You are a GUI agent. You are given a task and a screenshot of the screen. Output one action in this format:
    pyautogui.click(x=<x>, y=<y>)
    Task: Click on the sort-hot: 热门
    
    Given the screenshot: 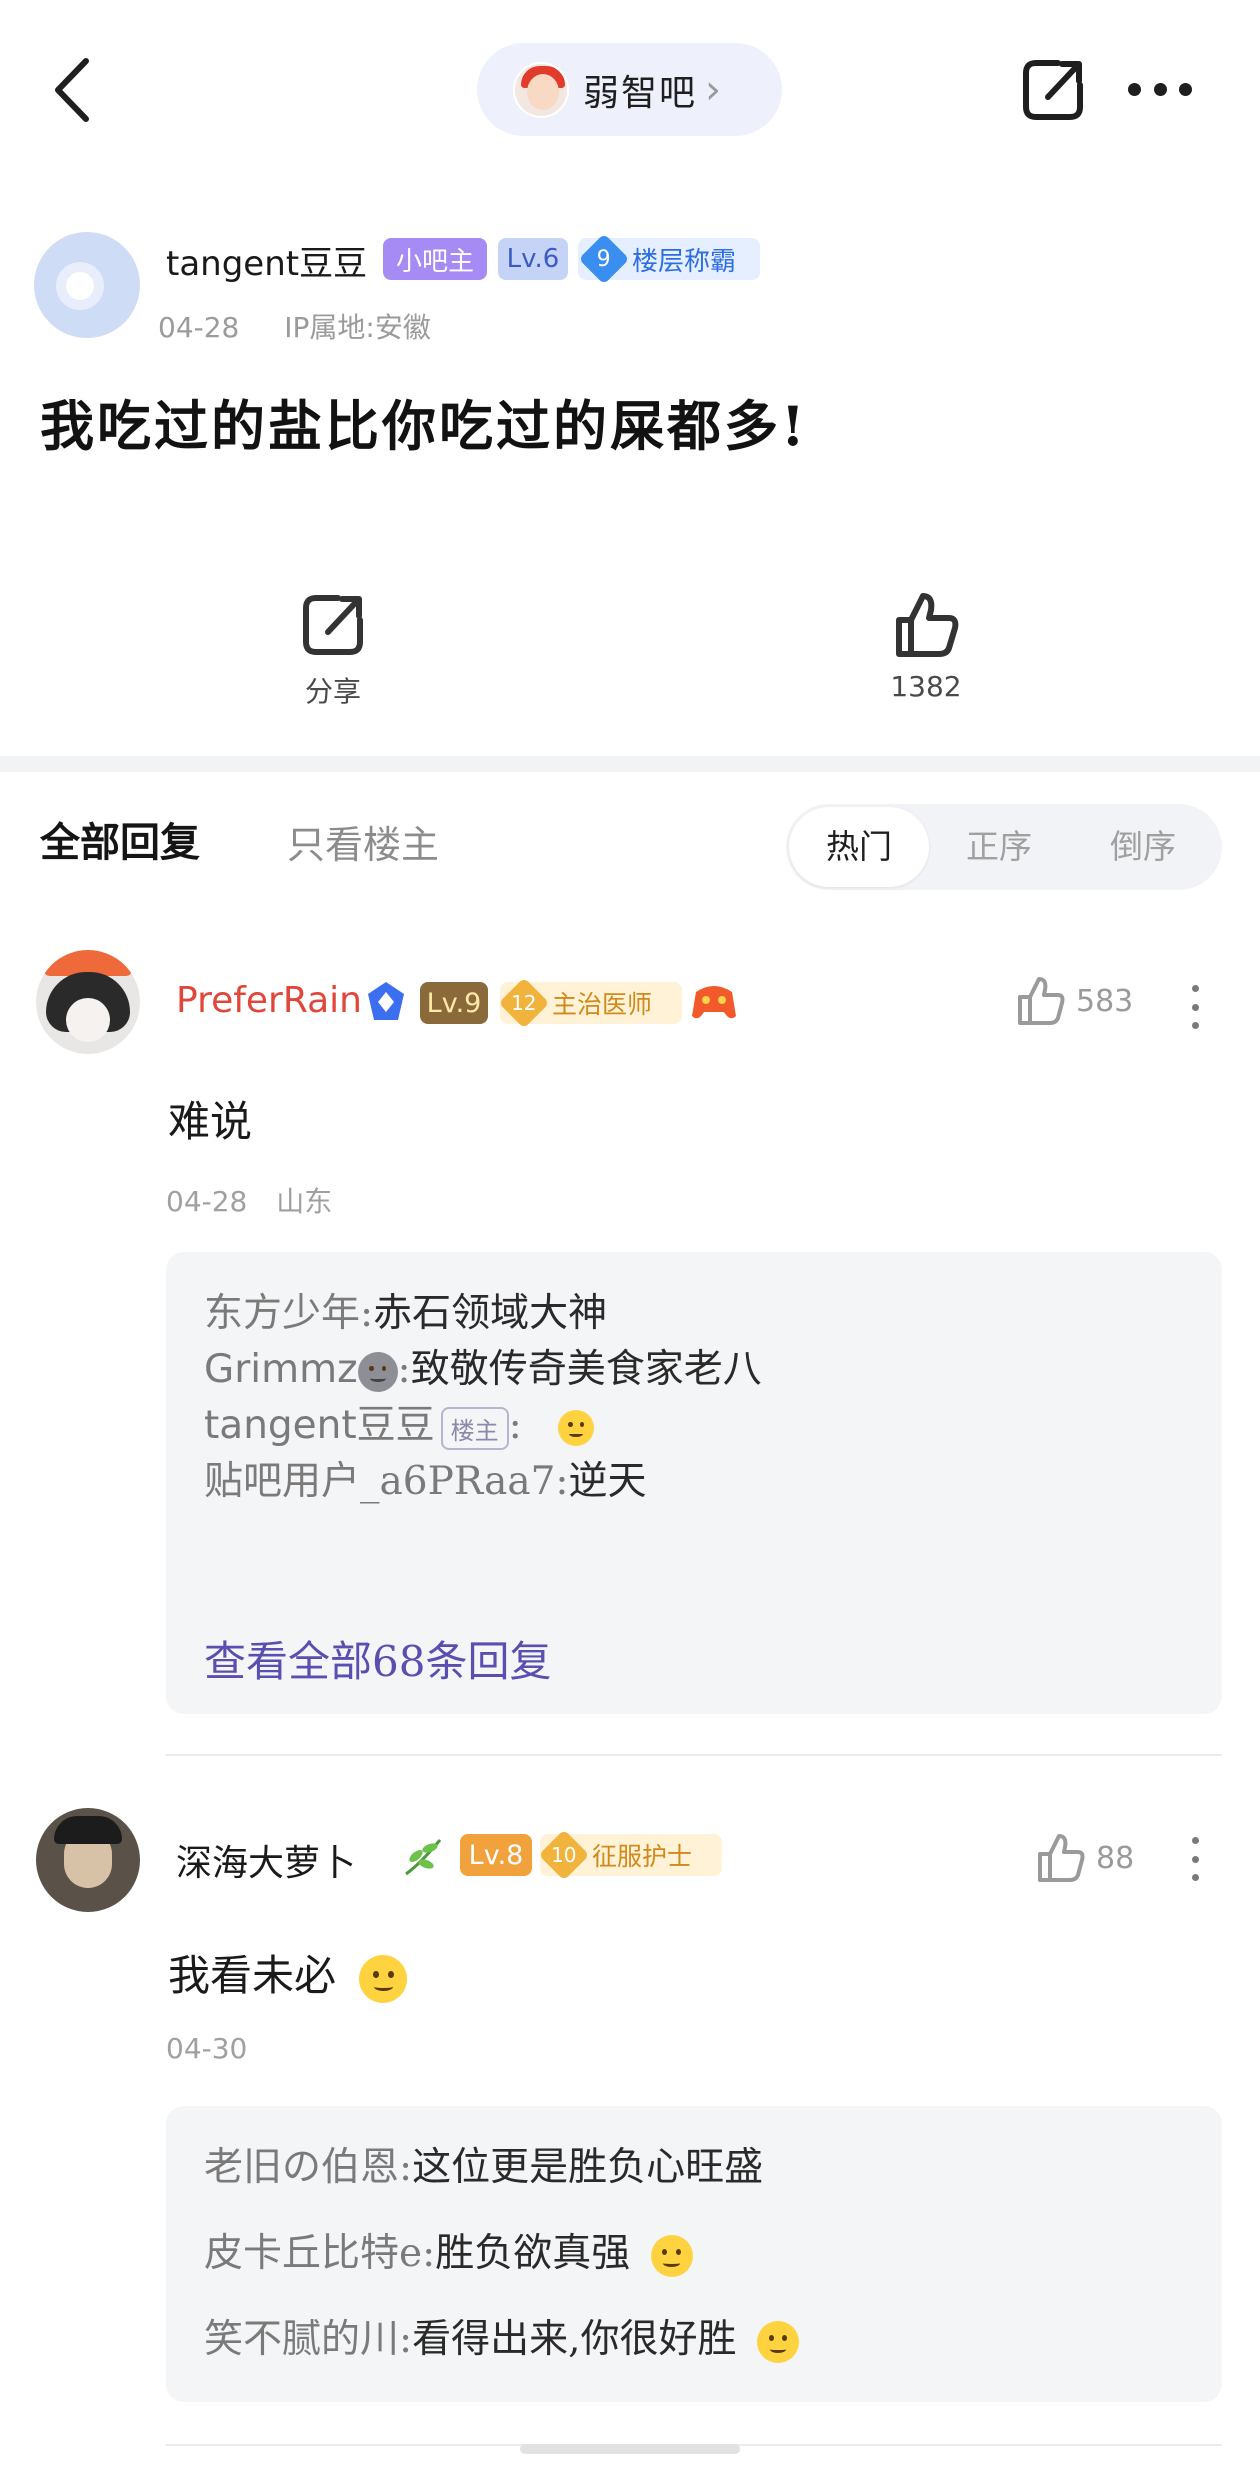 What is the action you would take?
    pyautogui.click(x=859, y=847)
    